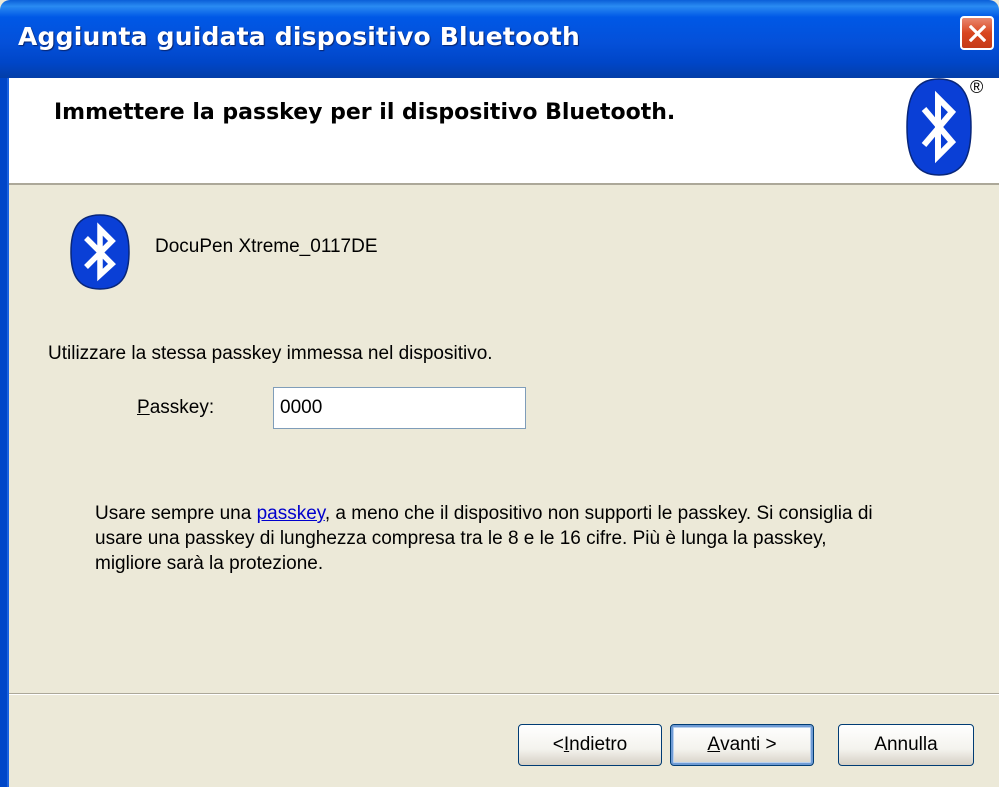 Image resolution: width=999 pixels, height=787 pixels. What do you see at coordinates (939, 127) in the screenshot?
I see `bluetooth-logo-icon` at bounding box center [939, 127].